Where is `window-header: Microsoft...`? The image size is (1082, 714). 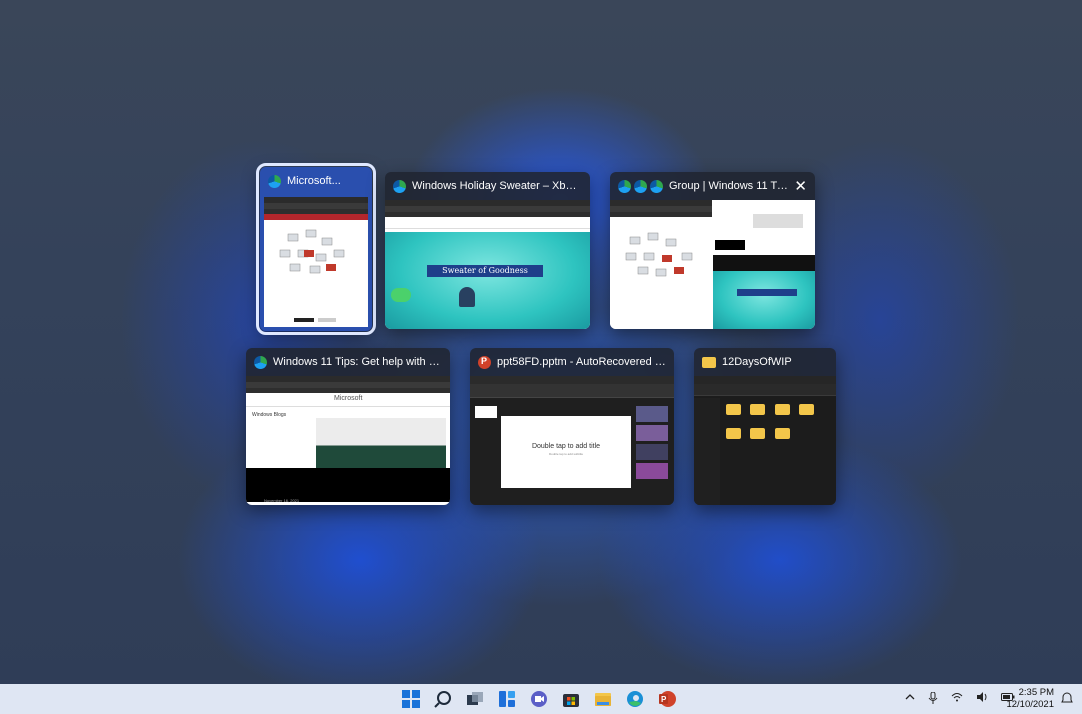
window-header: Microsoft... is located at coordinates (316, 181).